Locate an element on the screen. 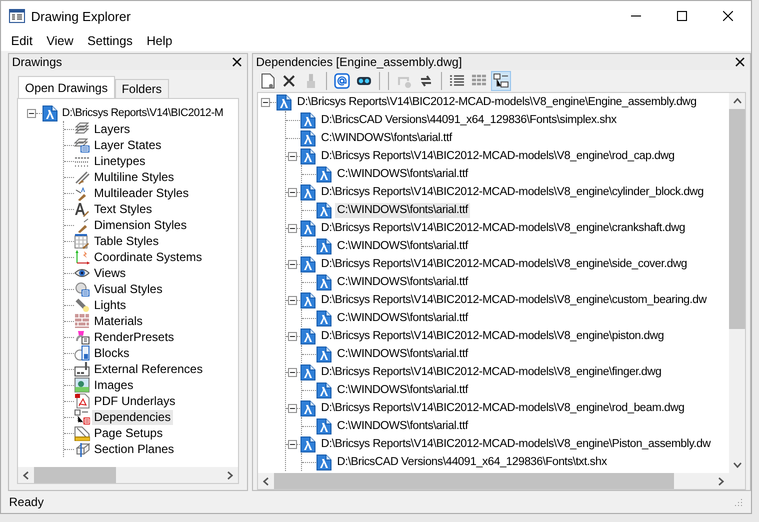 Image resolution: width=759 pixels, height=522 pixels. tree-item: Images is located at coordinates (114, 385).